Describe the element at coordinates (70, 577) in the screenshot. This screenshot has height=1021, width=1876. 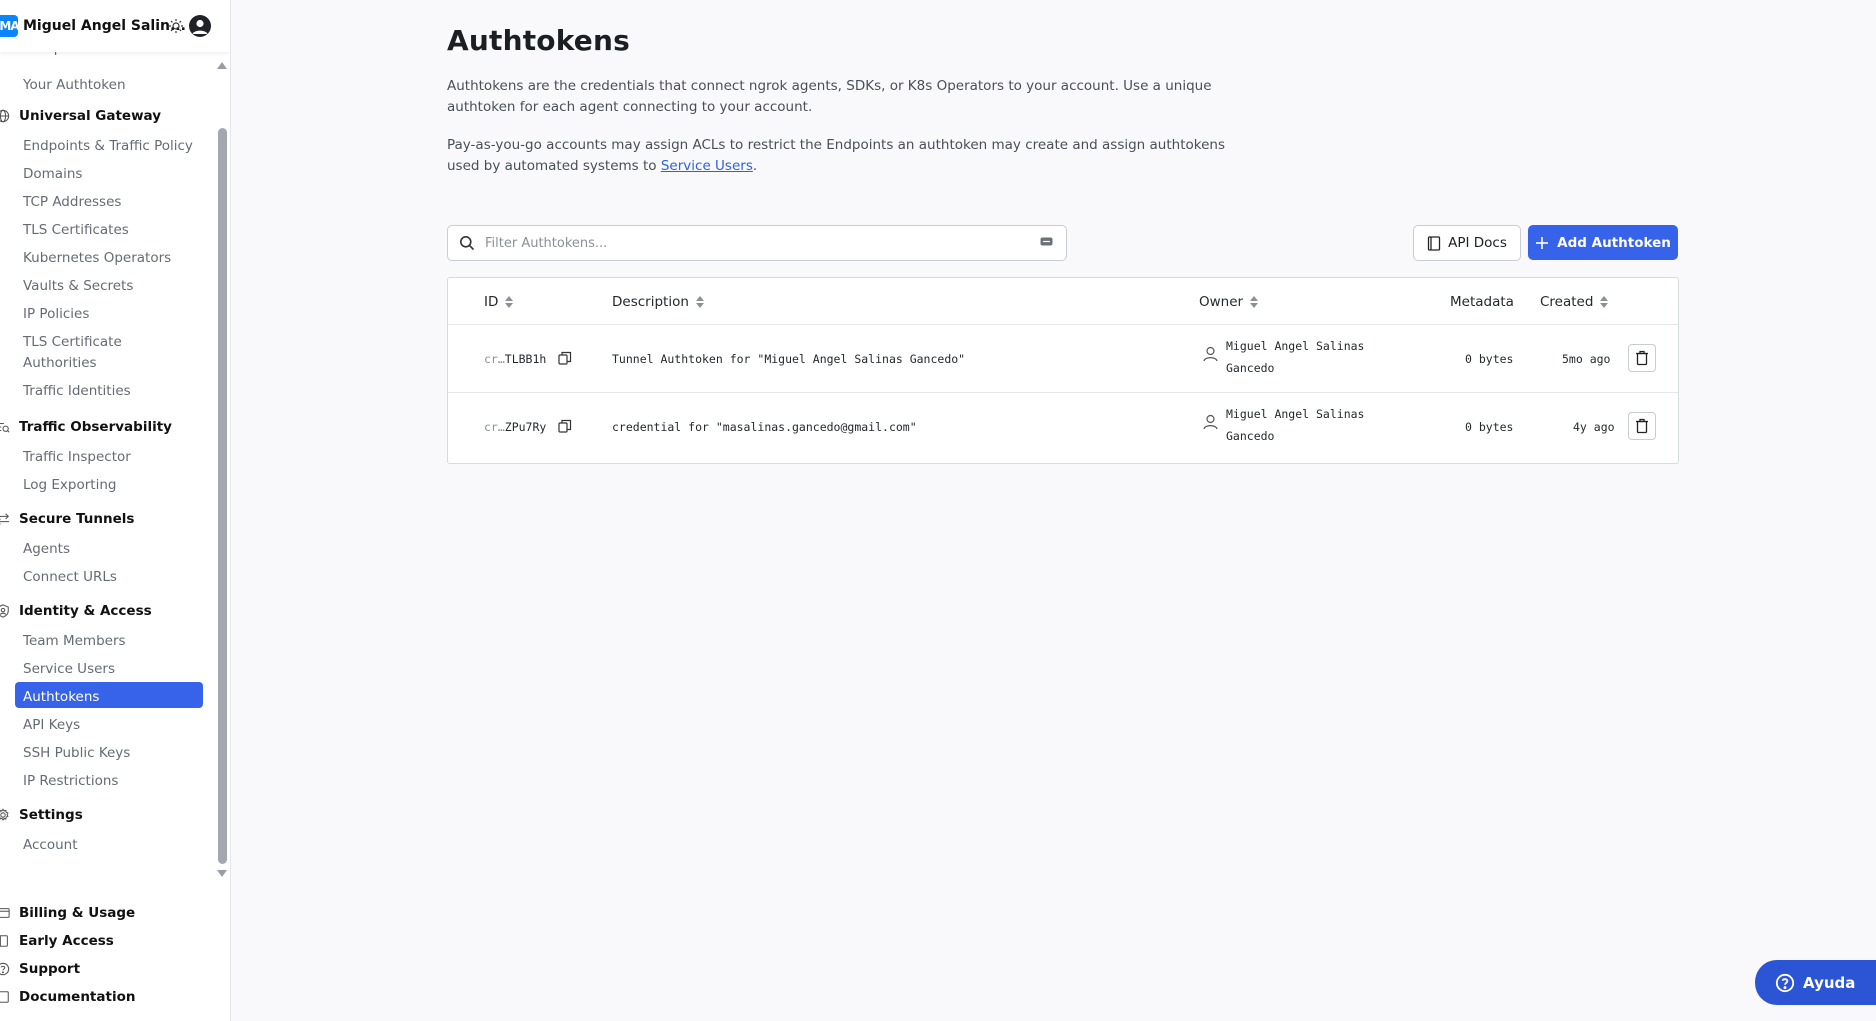
I see `sidebar-item-connect-urls: Connect URLs` at that location.